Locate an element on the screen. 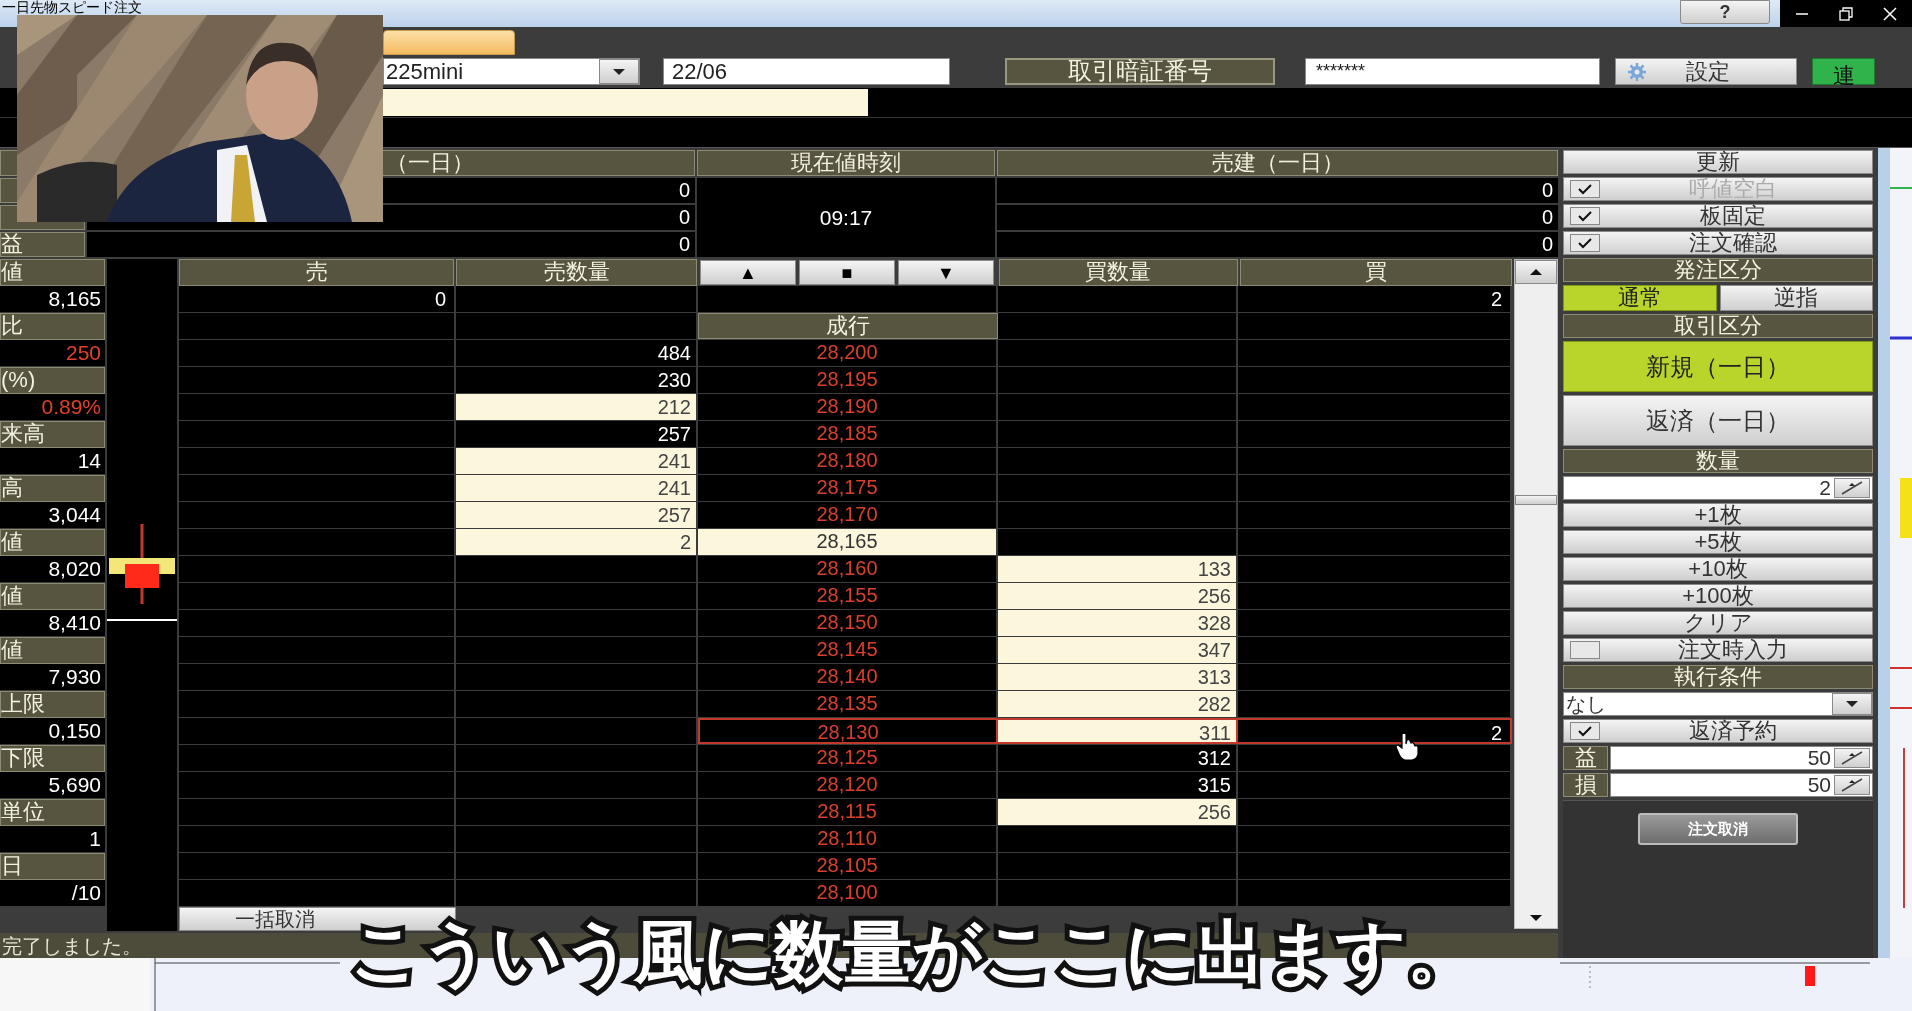 The image size is (1912, 1011). info-label: 比 is located at coordinates (52, 326).